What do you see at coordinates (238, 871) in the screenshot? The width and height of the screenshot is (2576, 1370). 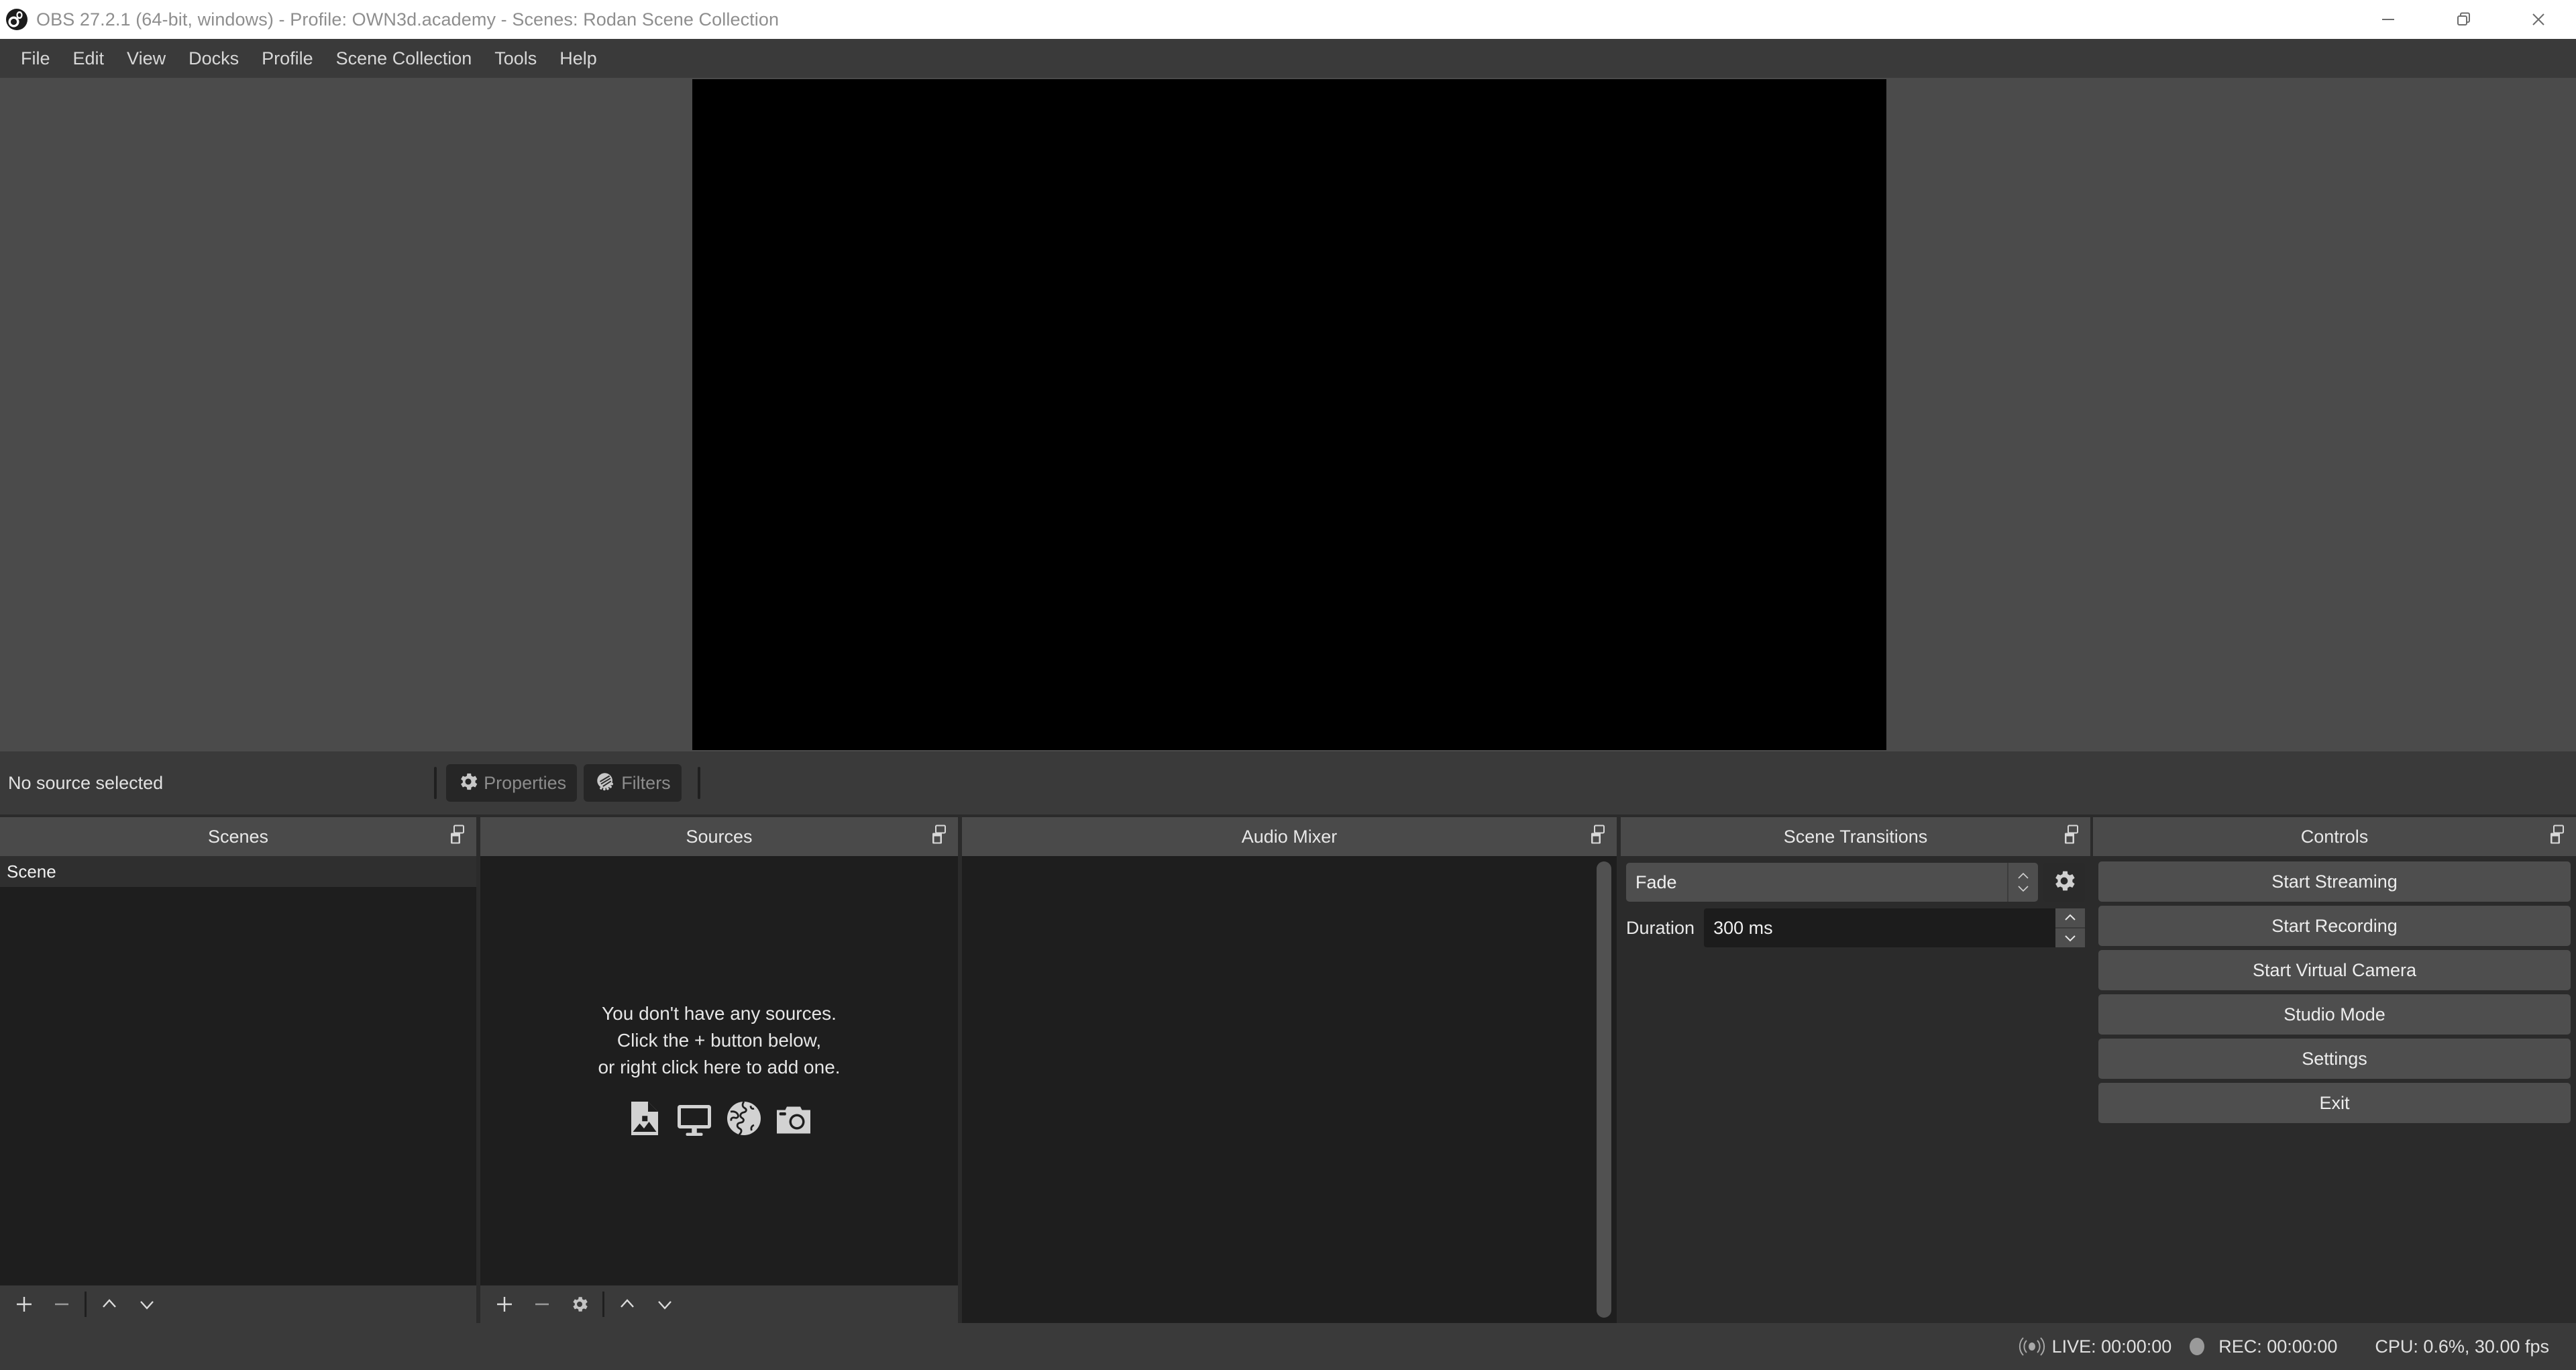 I see `list-item: Scene` at bounding box center [238, 871].